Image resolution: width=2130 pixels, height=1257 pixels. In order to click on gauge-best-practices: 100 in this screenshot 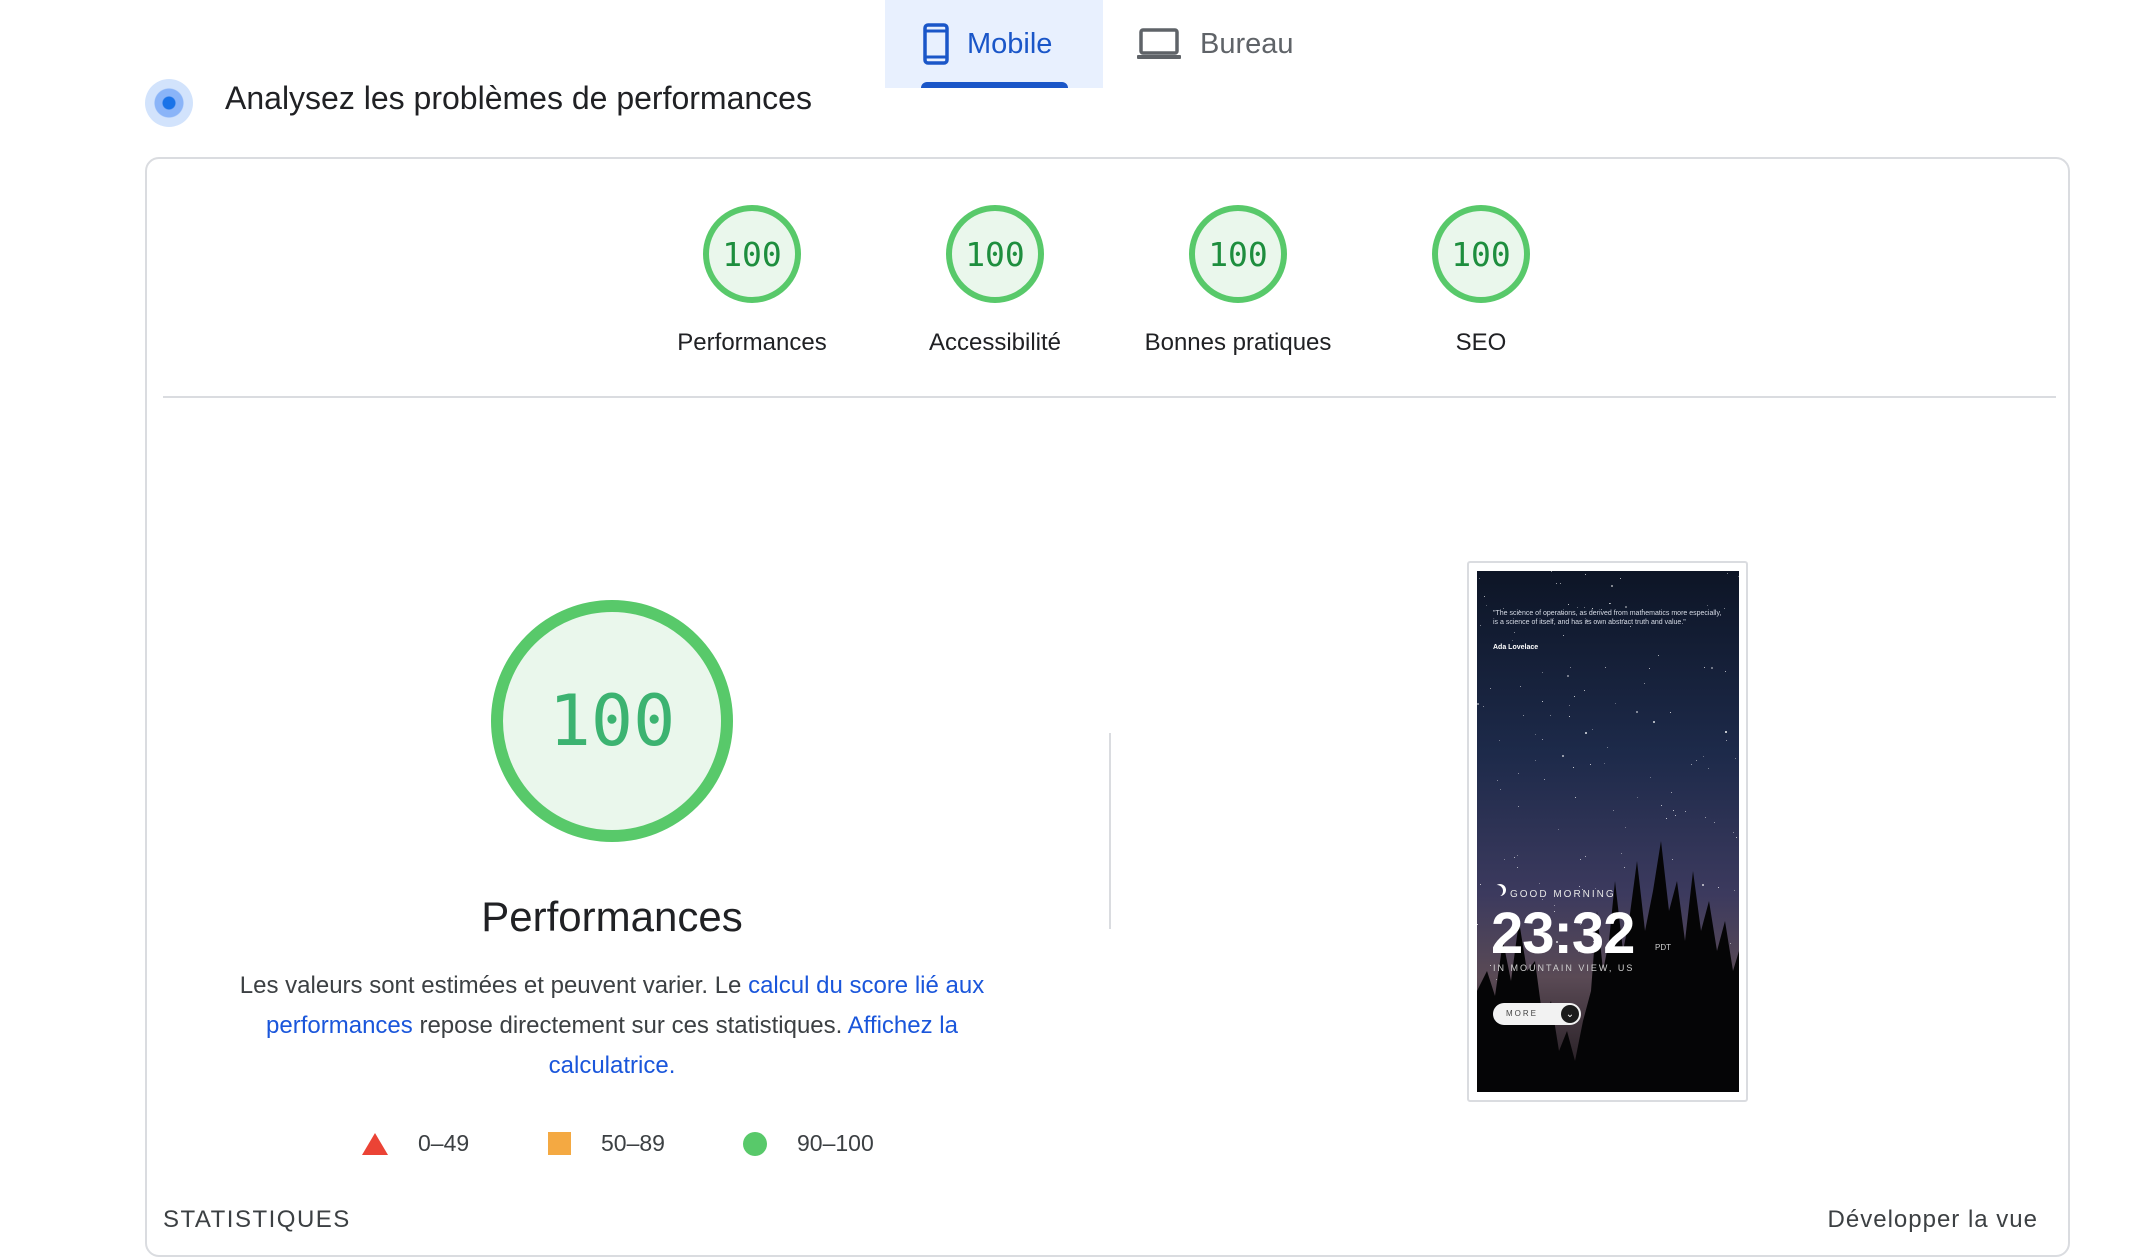, I will do `click(1238, 254)`.